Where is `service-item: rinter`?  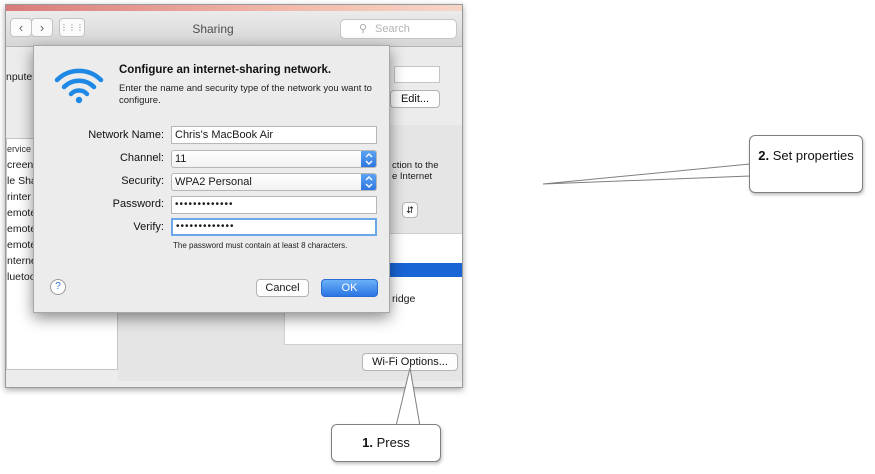 service-item: rinter is located at coordinates (19, 197).